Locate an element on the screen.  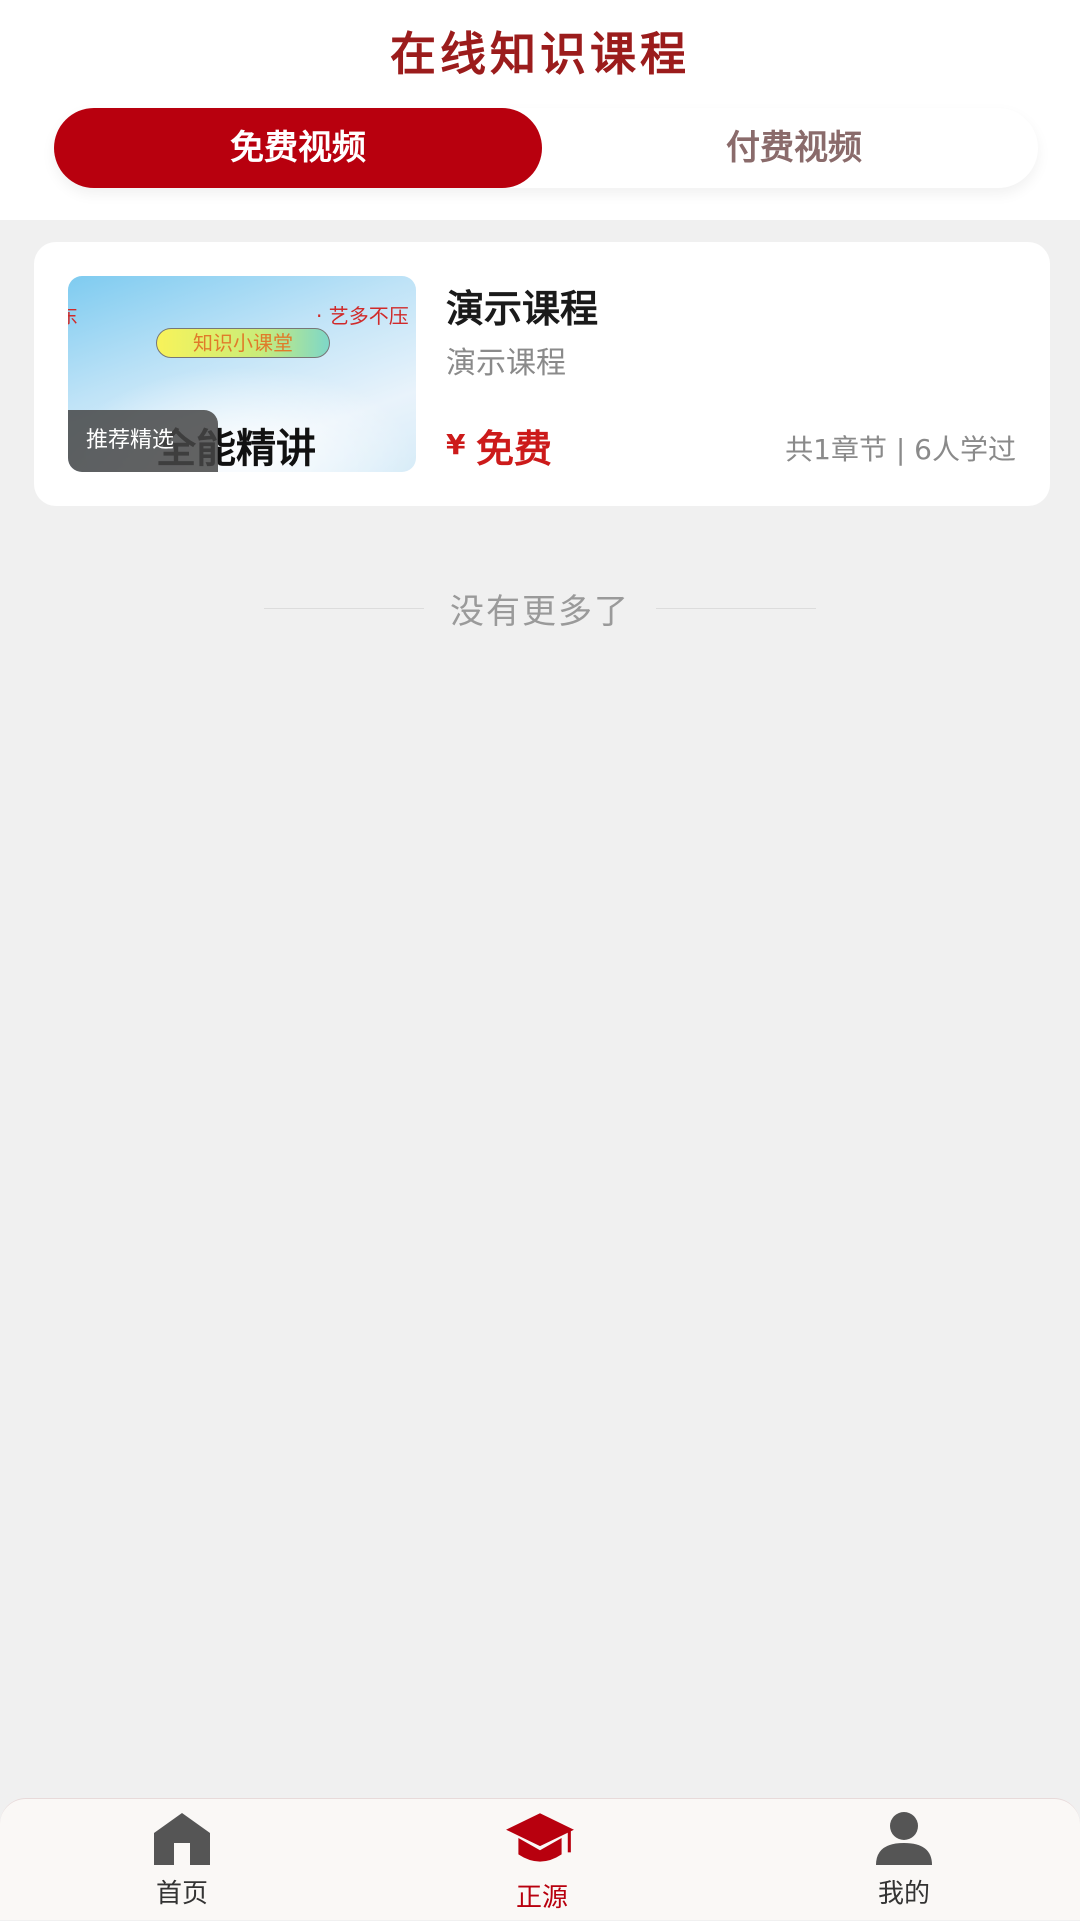
thumbnail-pill-label: 知识小课堂 is located at coordinates (243, 343).